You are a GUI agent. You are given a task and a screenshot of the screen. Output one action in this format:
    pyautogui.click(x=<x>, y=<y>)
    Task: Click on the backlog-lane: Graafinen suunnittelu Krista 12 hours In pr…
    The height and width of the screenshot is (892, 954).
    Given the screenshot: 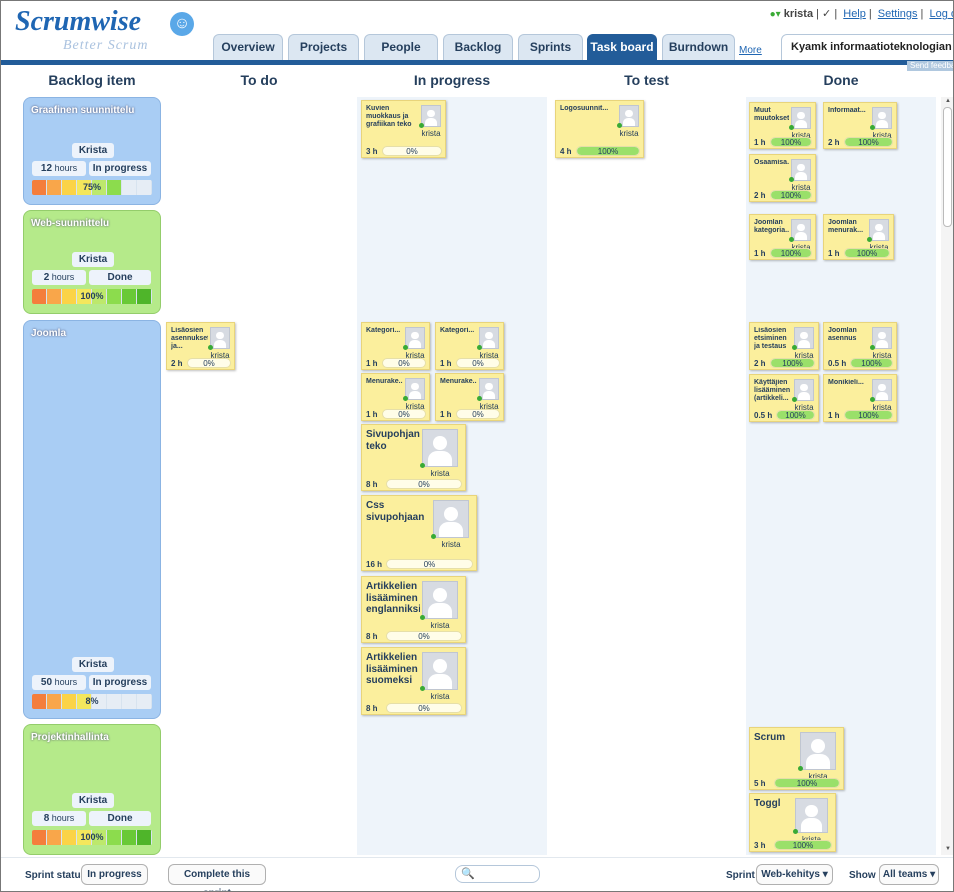 What is the action you would take?
    pyautogui.click(x=92, y=151)
    